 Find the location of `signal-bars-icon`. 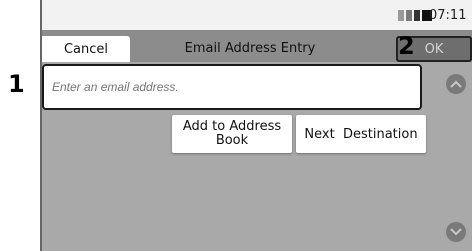

signal-bars-icon is located at coordinates (415, 15).